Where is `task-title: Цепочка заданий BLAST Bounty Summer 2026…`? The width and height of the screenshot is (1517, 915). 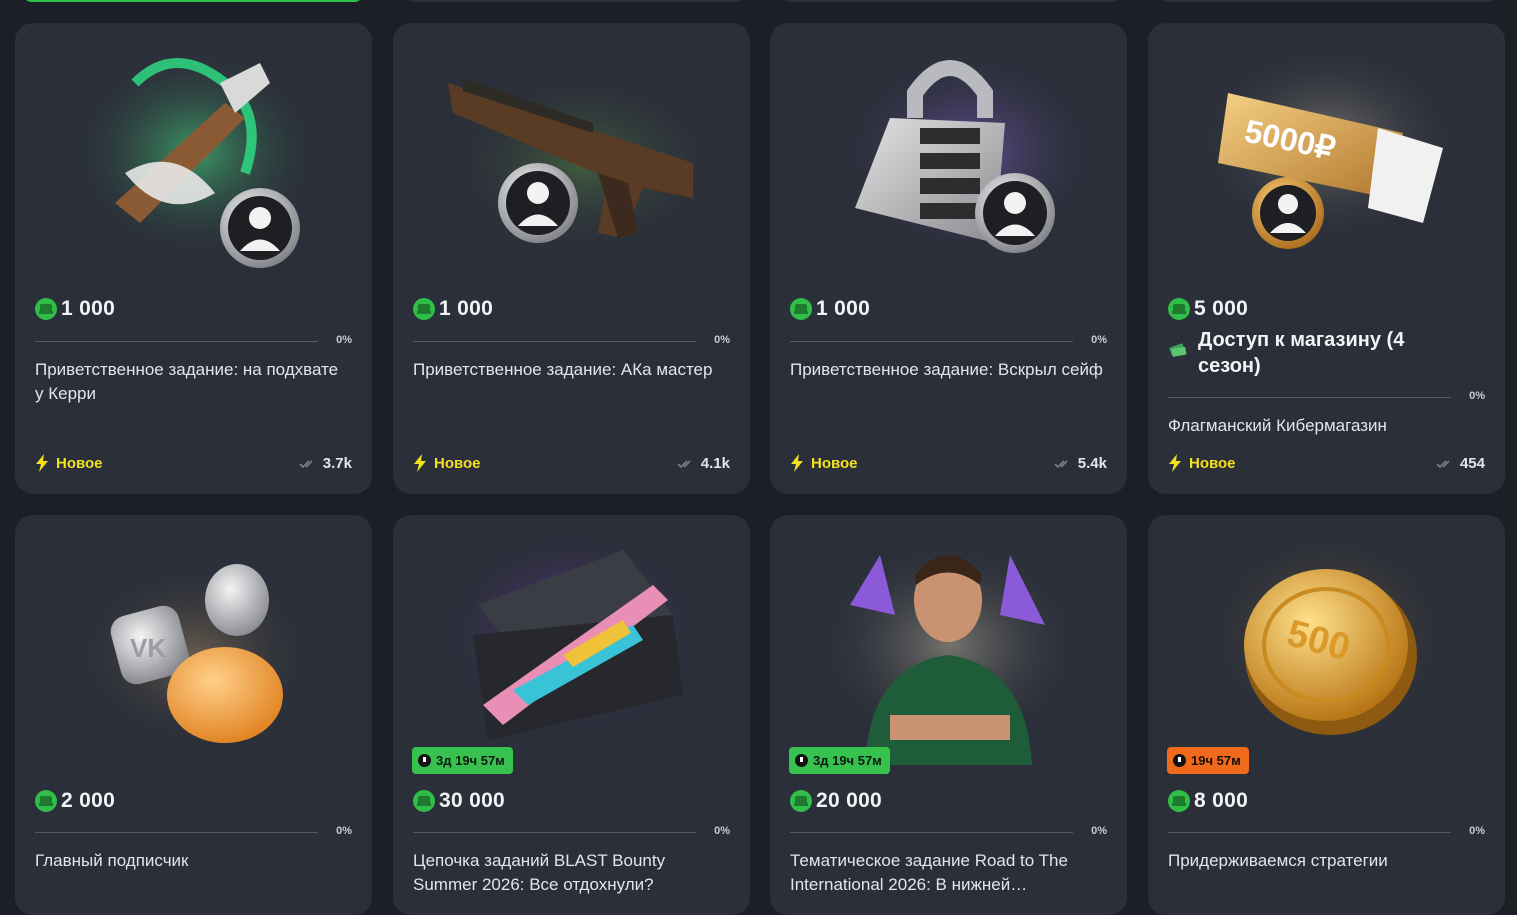 task-title: Цепочка заданий BLAST Bounty Summer 2026… is located at coordinates (539, 872).